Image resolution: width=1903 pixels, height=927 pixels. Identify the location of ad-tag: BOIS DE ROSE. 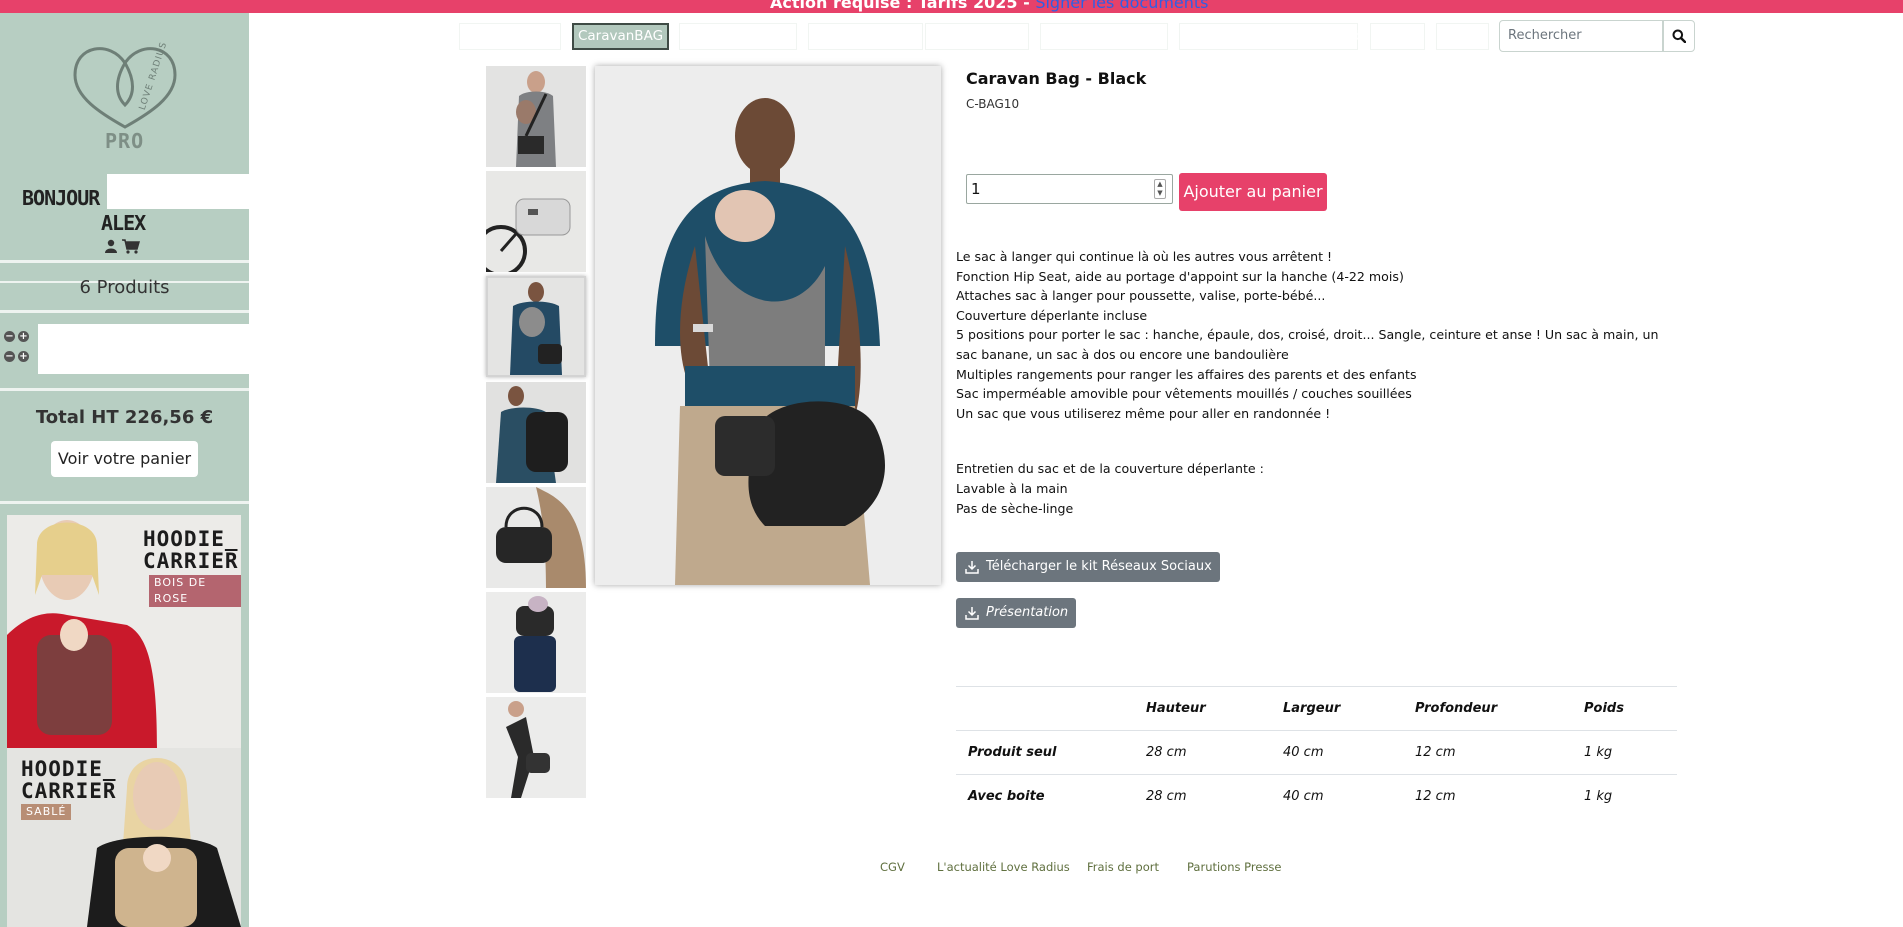
(195, 591).